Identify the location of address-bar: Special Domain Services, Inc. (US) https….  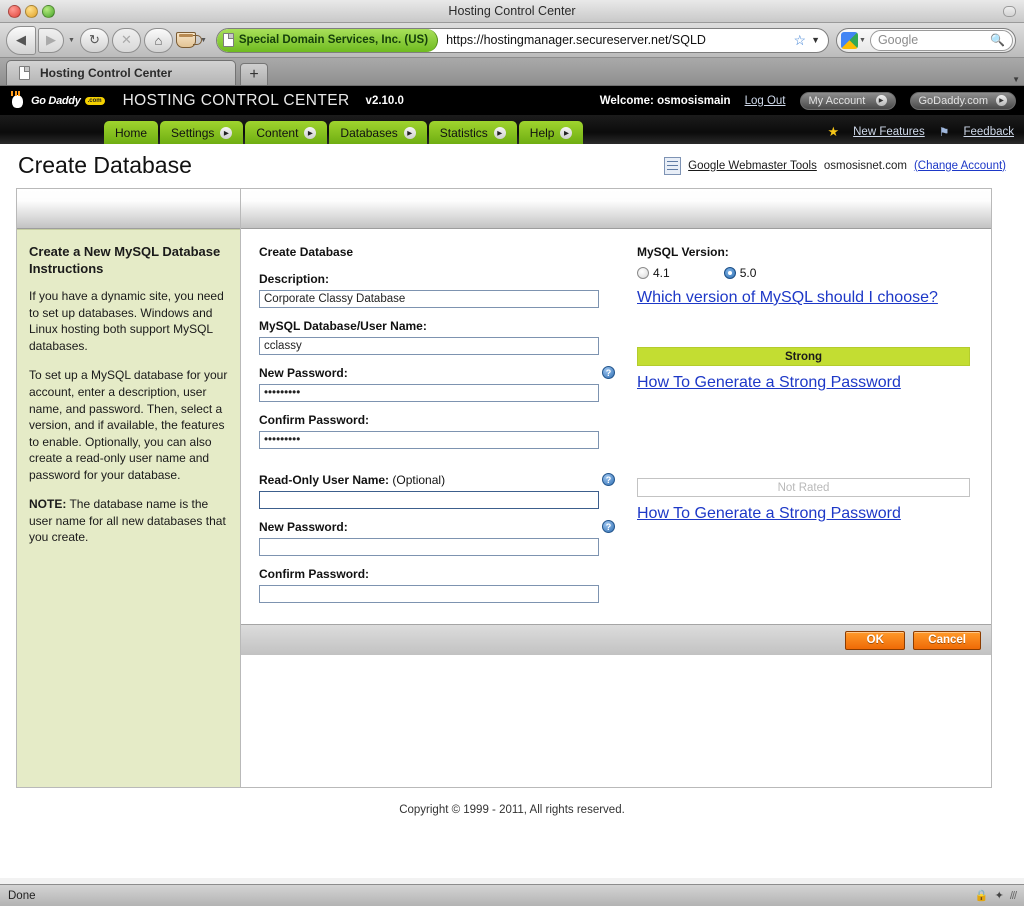
(522, 40).